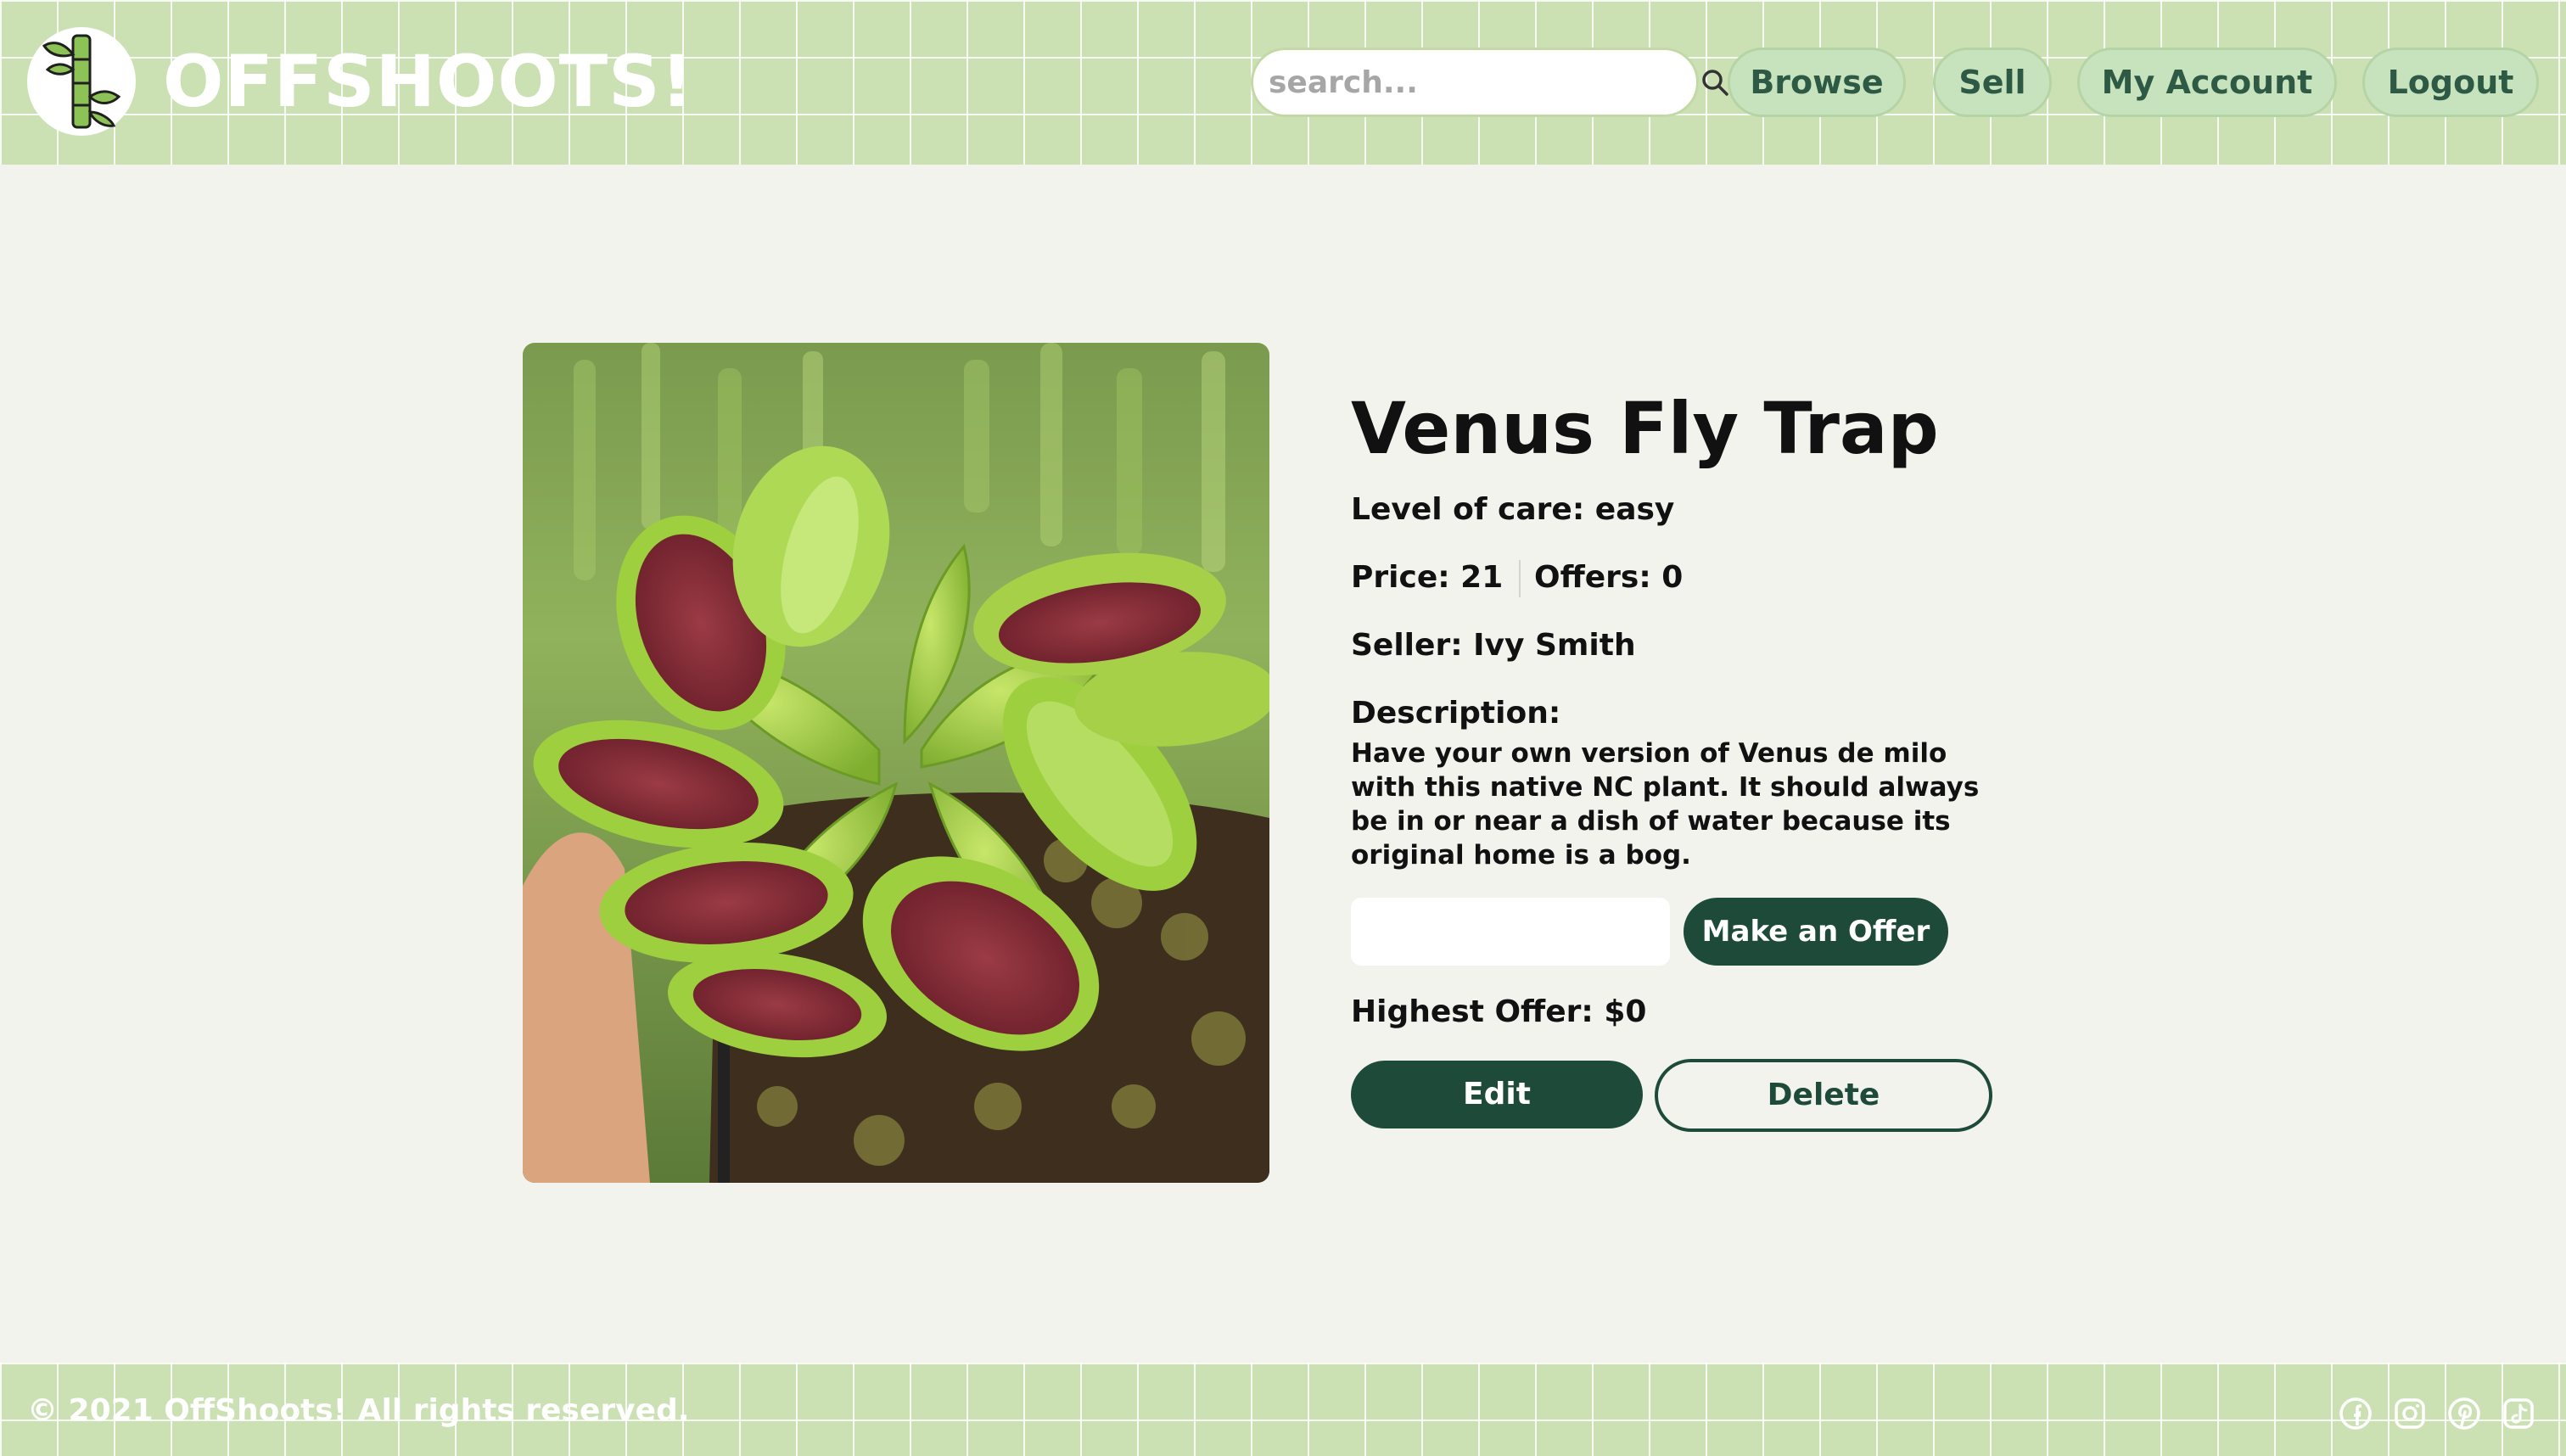  I want to click on search-input, so click(1484, 82).